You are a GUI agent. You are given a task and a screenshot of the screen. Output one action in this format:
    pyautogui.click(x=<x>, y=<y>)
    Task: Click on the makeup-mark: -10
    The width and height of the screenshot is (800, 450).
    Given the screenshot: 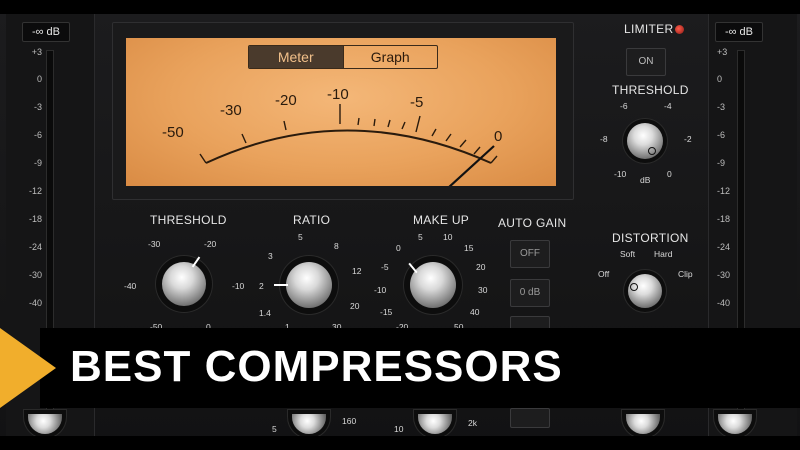 What is the action you would take?
    pyautogui.click(x=380, y=290)
    